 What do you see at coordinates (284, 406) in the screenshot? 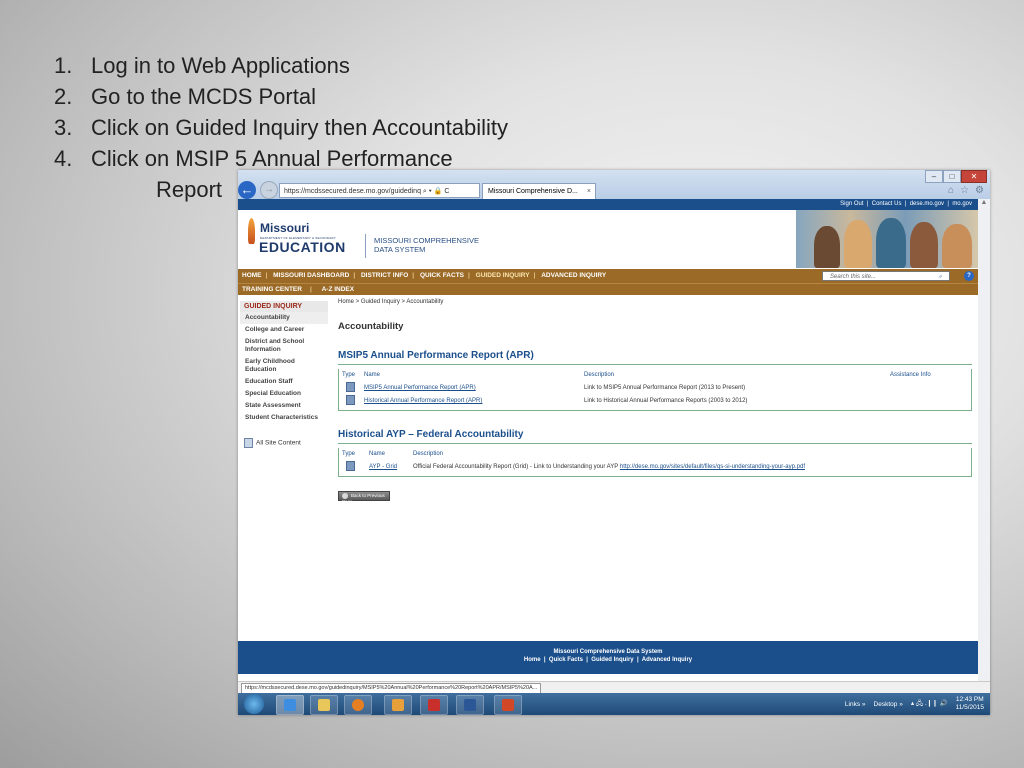
I see `sidebar-item-state-assessment: State Assessment` at bounding box center [284, 406].